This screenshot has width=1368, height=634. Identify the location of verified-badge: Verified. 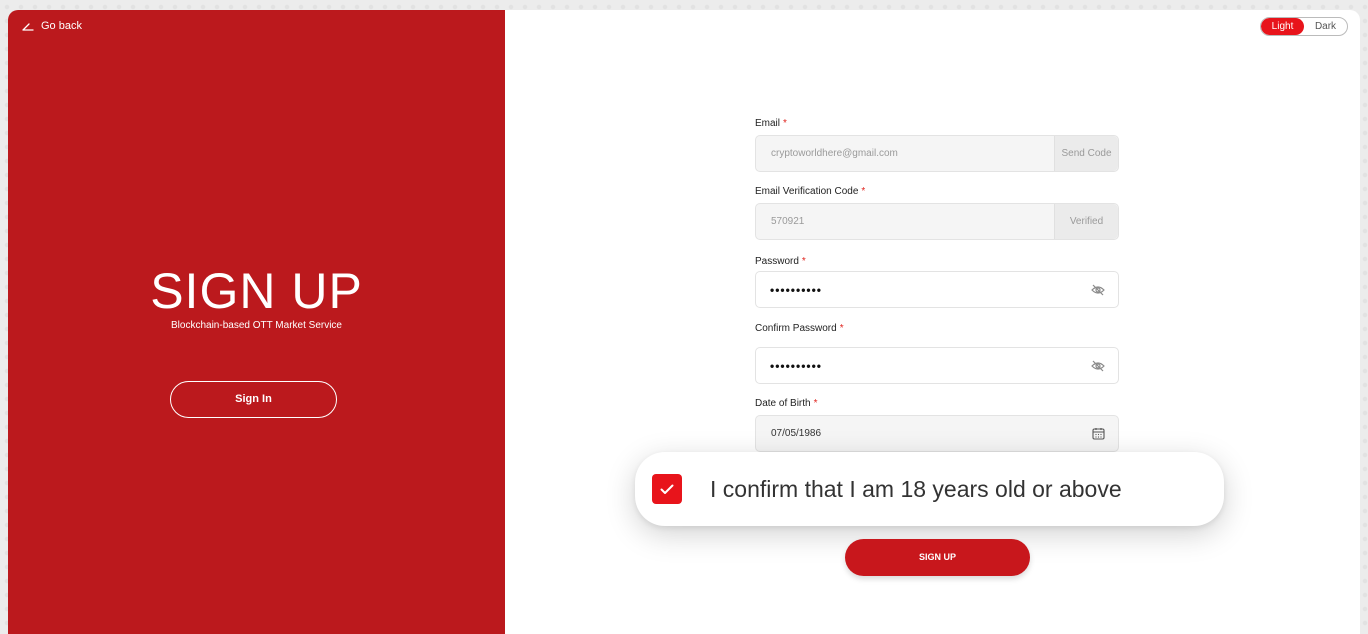
(1086, 221).